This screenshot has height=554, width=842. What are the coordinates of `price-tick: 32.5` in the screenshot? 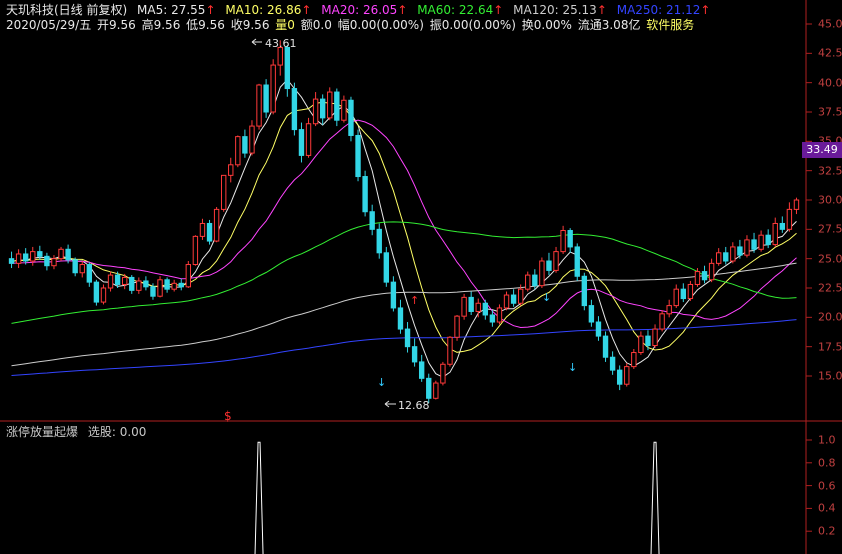 It's located at (830, 171).